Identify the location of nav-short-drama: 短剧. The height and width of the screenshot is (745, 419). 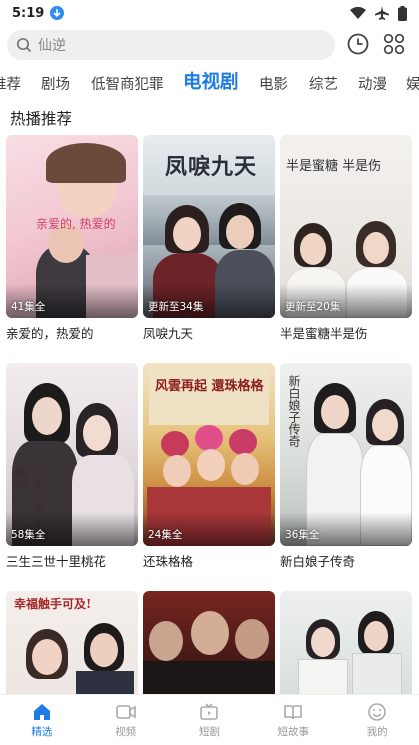
(210, 720).